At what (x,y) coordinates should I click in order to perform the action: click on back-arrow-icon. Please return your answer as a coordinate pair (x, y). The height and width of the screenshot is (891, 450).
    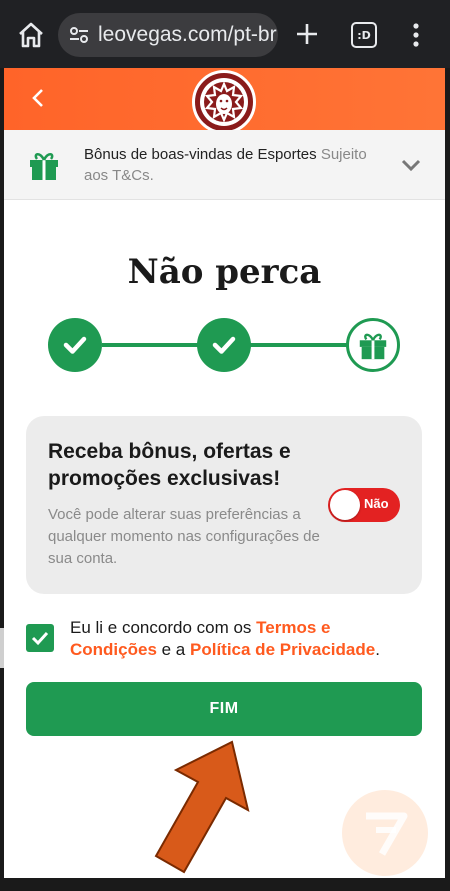
    Looking at the image, I should click on (38, 98).